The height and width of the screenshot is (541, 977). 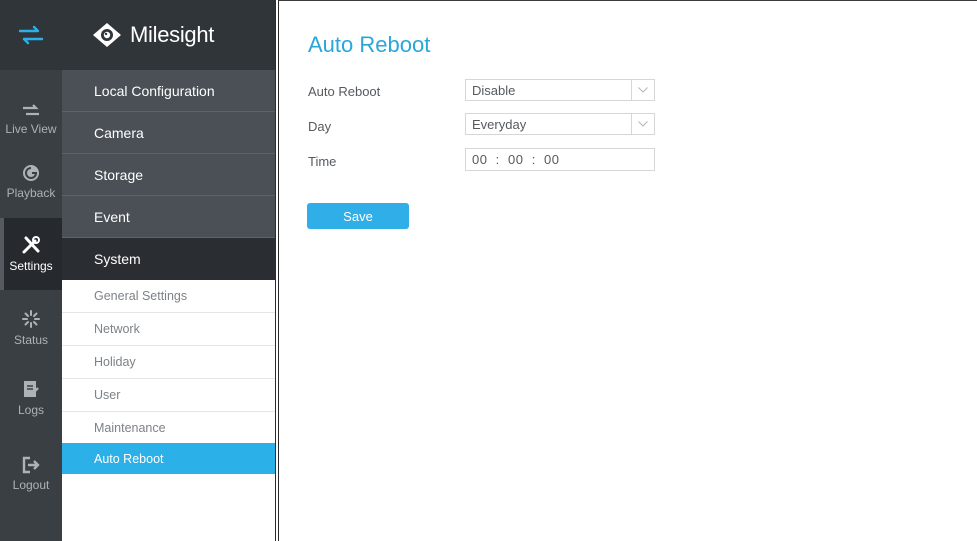 What do you see at coordinates (169, 507) in the screenshot?
I see `subnav-empty-area` at bounding box center [169, 507].